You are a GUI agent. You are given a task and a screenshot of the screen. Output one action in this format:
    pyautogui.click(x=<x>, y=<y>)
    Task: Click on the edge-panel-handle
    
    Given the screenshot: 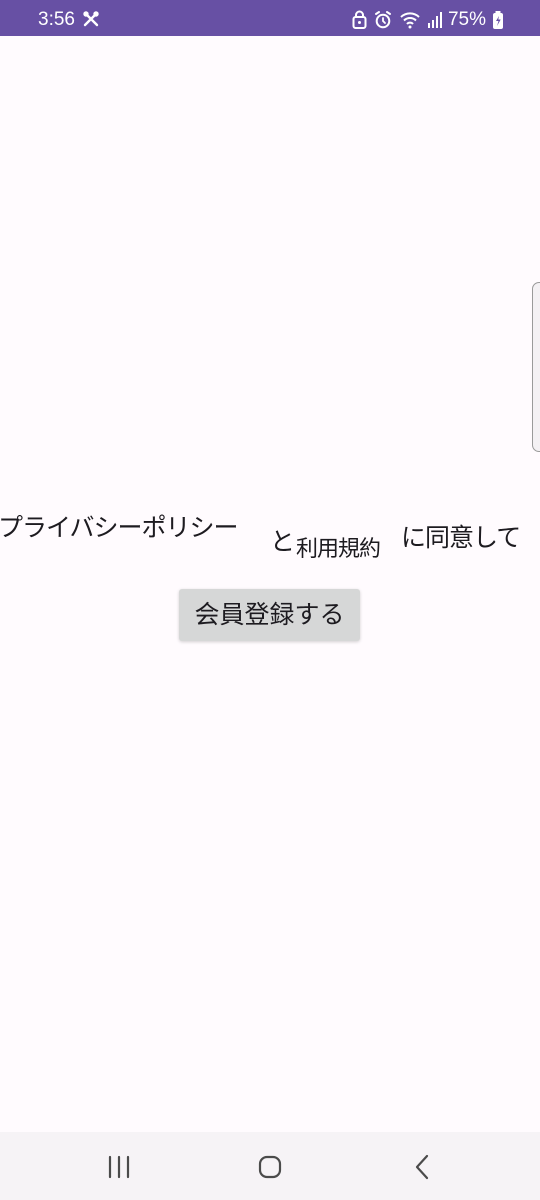 What is the action you would take?
    pyautogui.click(x=536, y=367)
    